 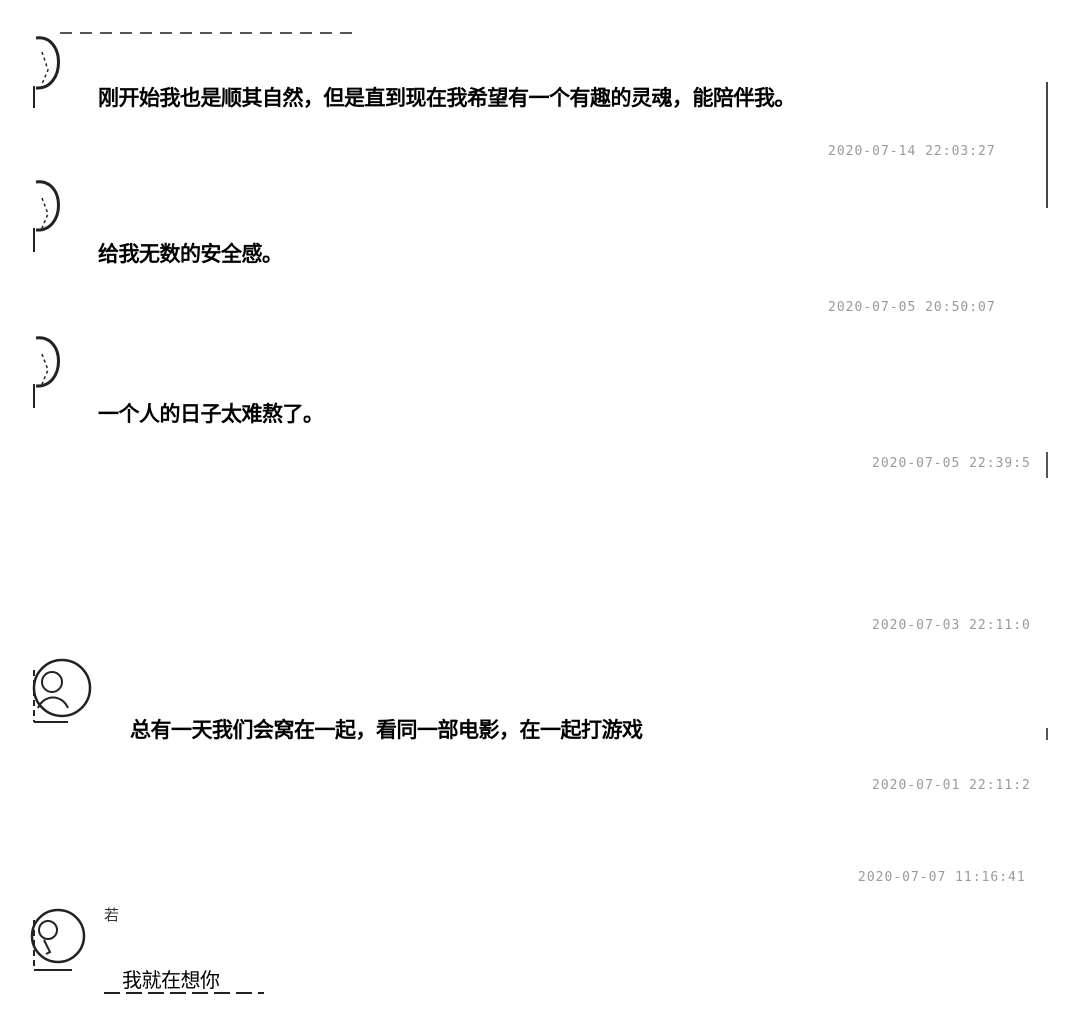 I want to click on message-timestamp: 2020-07-14 22:03:27, so click(x=912, y=151).